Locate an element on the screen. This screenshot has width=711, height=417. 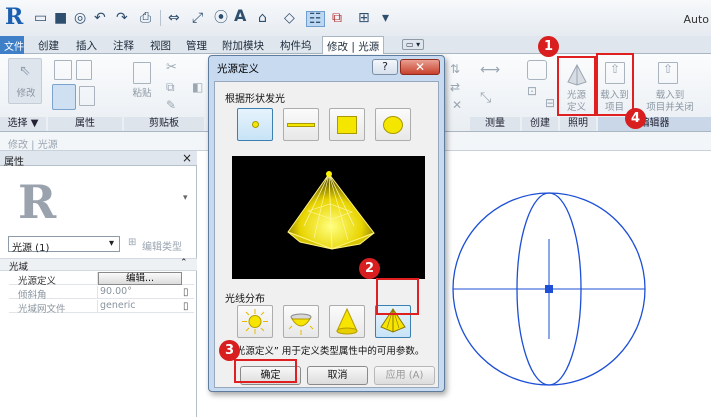
properties-close-icon: × is located at coordinates (187, 158).